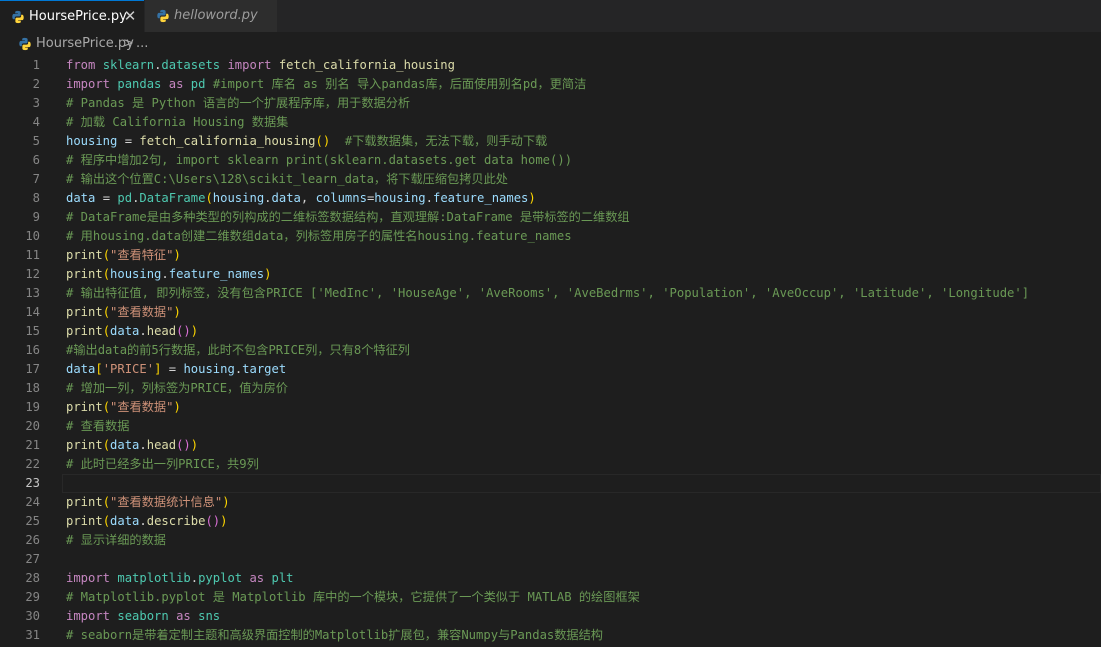 This screenshot has height=647, width=1101. Describe the element at coordinates (128, 141) in the screenshot. I see `code-token: =` at that location.